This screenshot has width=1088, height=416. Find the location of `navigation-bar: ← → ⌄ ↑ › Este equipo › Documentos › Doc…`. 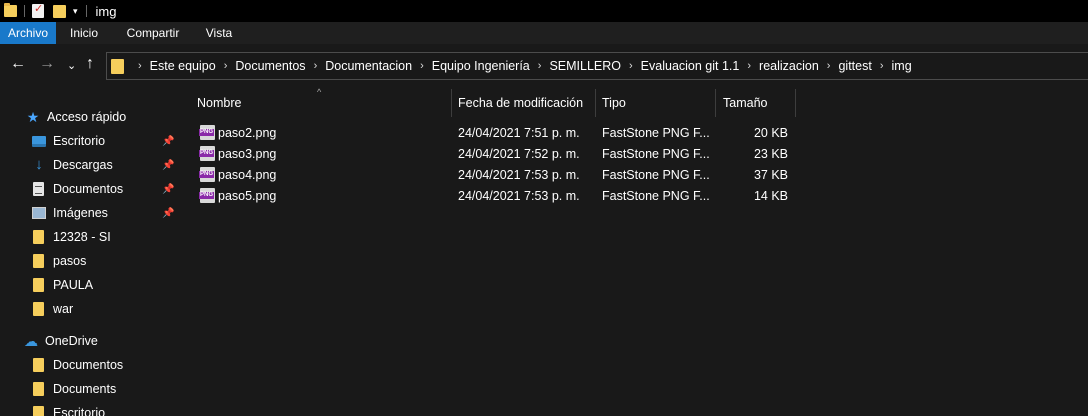

navigation-bar: ← → ⌄ ↑ › Este equipo › Documentos › Doc… is located at coordinates (544, 66).